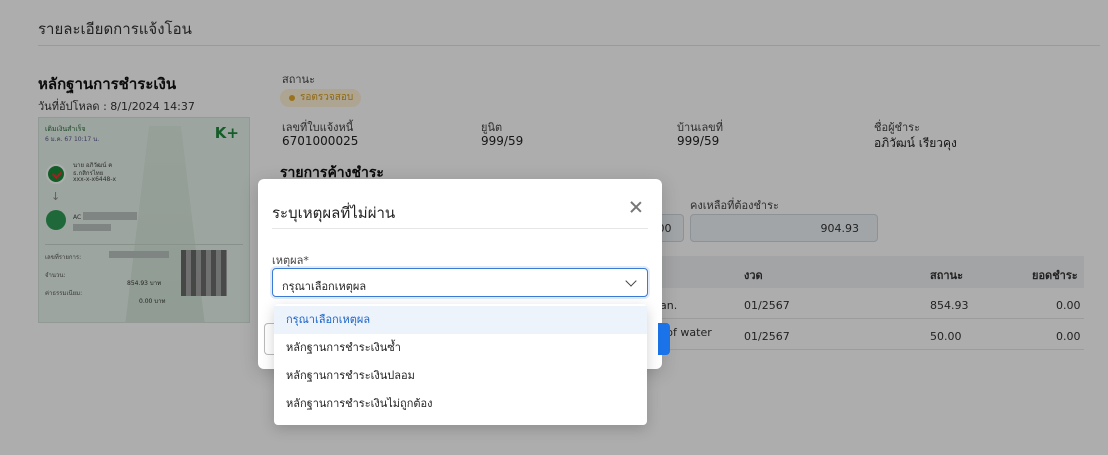 The height and width of the screenshot is (455, 1108). I want to click on reason-select-value: กรุณาเลือกเหตุผล, so click(324, 286).